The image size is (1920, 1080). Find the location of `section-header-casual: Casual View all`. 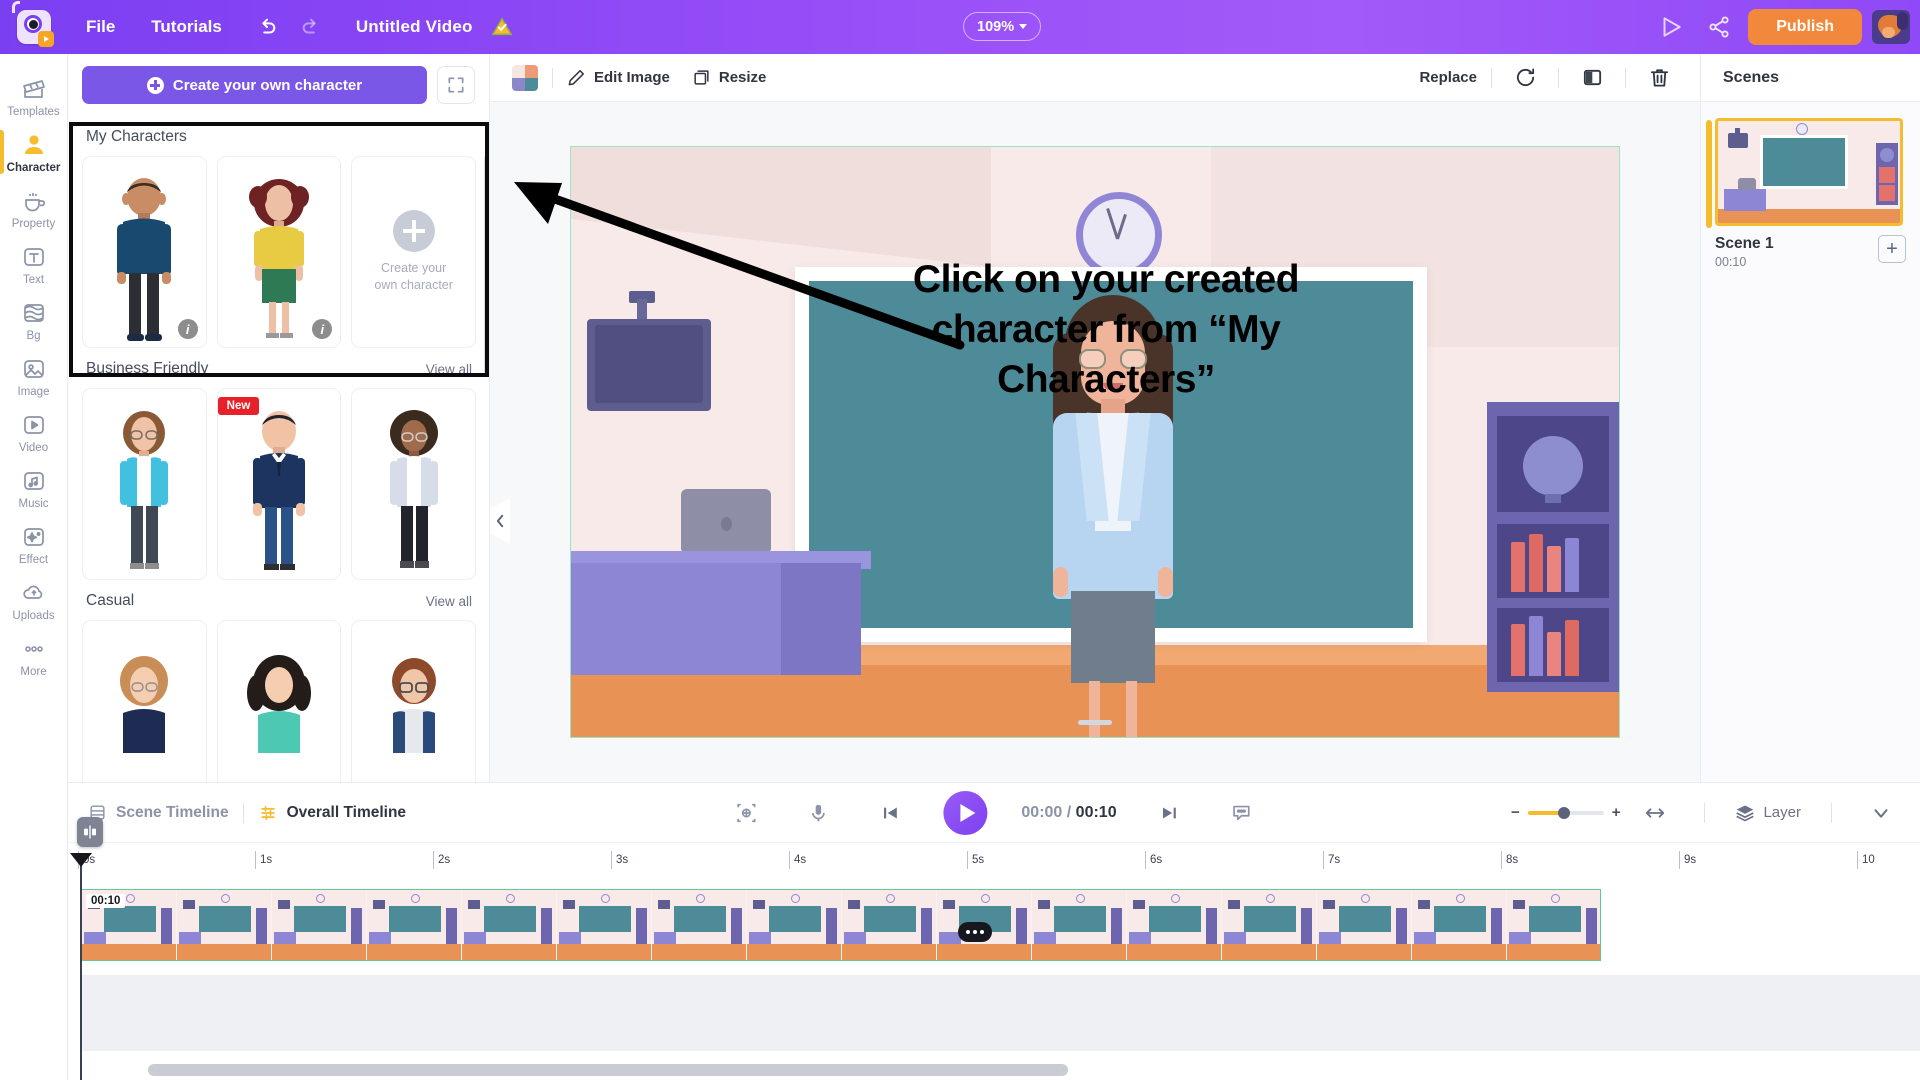

section-header-casual: Casual View all is located at coordinates (279, 600).